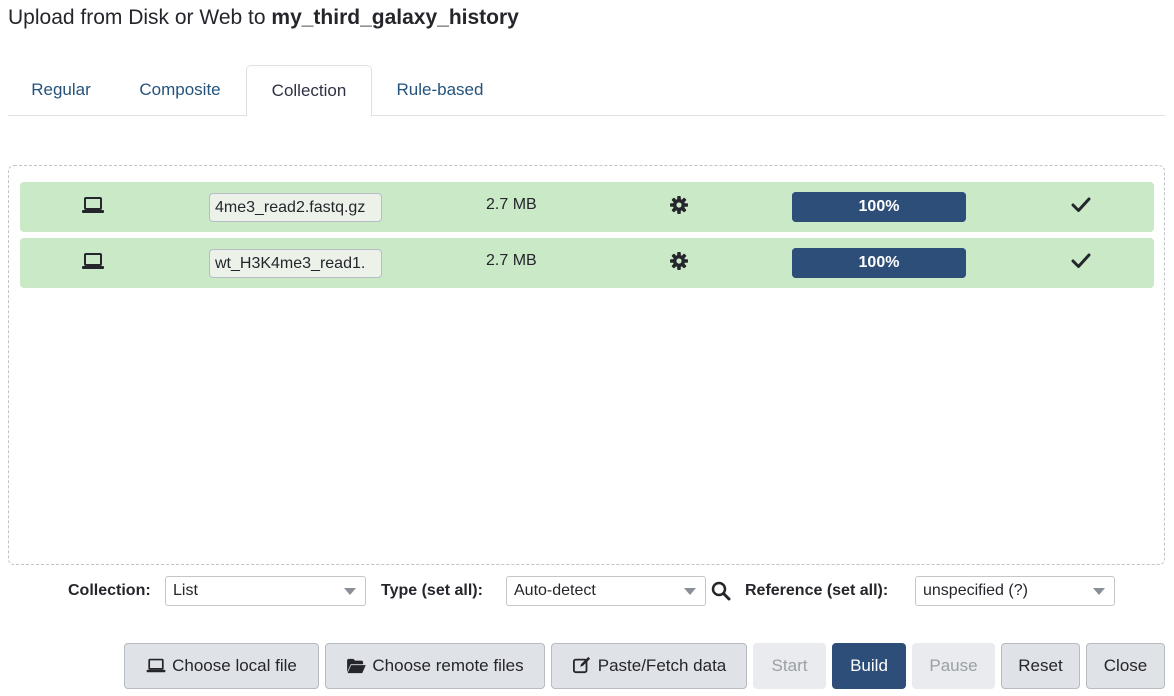  Describe the element at coordinates (448, 665) in the screenshot. I see `choose-remote-files-label: Choose remote files` at that location.